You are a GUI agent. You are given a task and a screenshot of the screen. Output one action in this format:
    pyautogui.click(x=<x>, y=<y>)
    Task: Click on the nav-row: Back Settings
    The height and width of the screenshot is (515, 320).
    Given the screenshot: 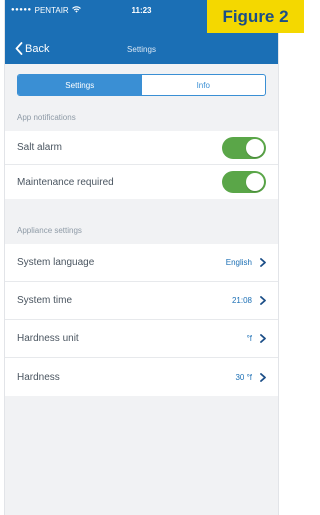 What is the action you would take?
    pyautogui.click(x=141, y=49)
    